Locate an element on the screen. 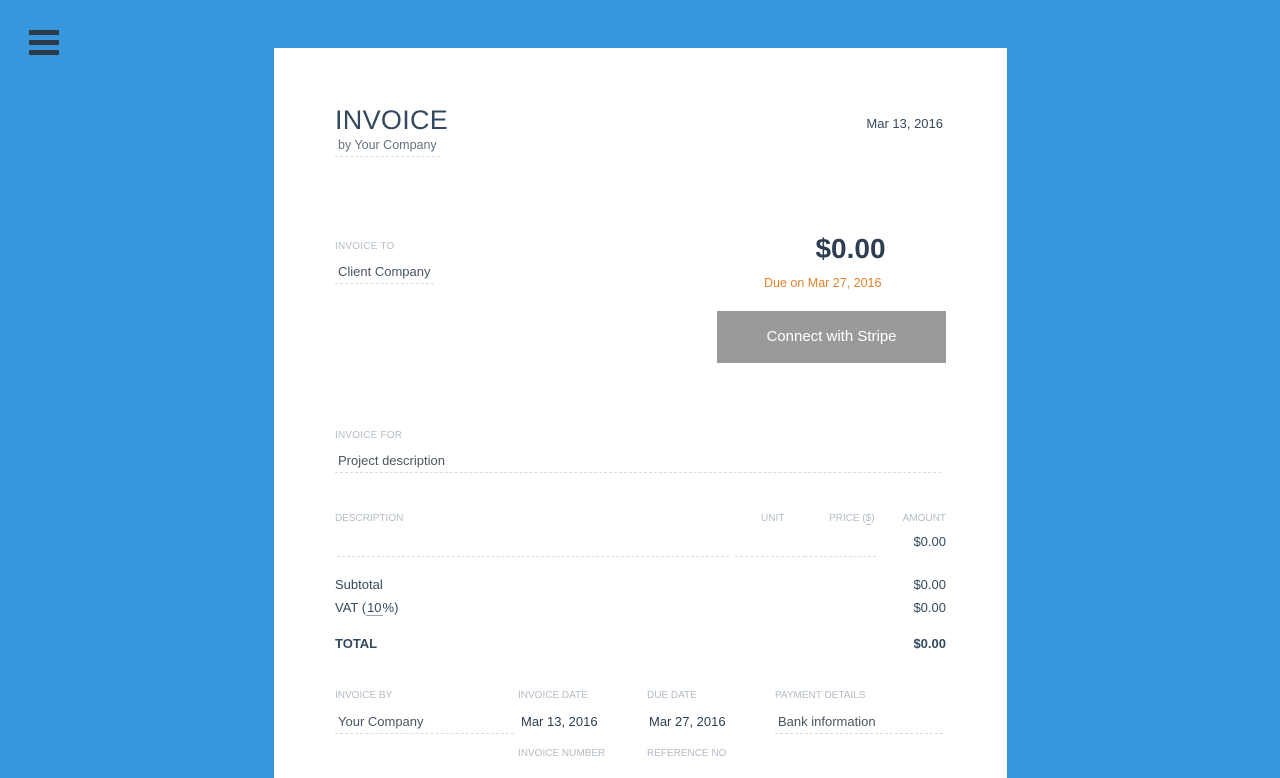  price-suffix: ) is located at coordinates (873, 518).